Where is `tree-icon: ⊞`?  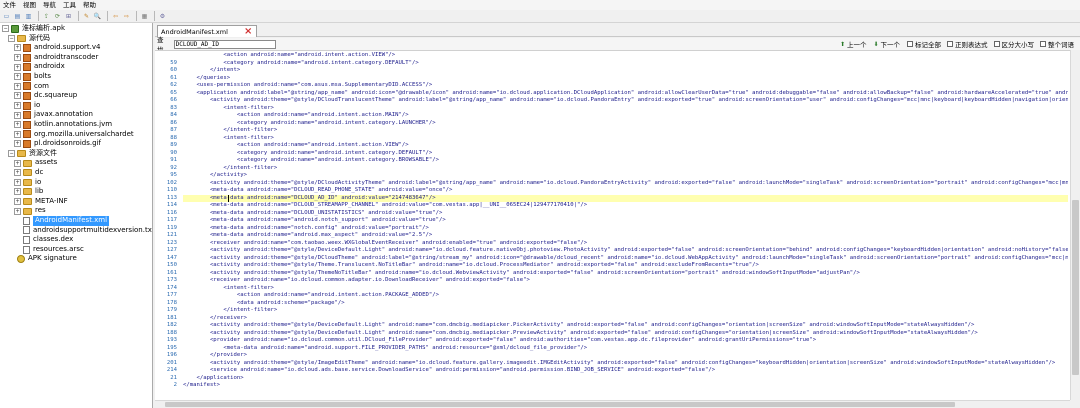
tree-icon: ⊞ is located at coordinates (68, 16).